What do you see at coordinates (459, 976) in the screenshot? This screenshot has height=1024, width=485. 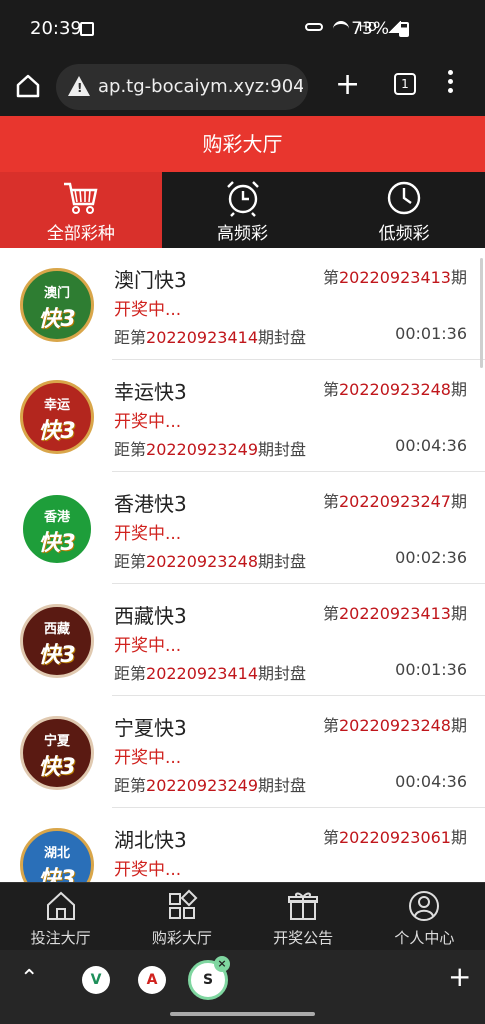 I see `add-app-button: +` at bounding box center [459, 976].